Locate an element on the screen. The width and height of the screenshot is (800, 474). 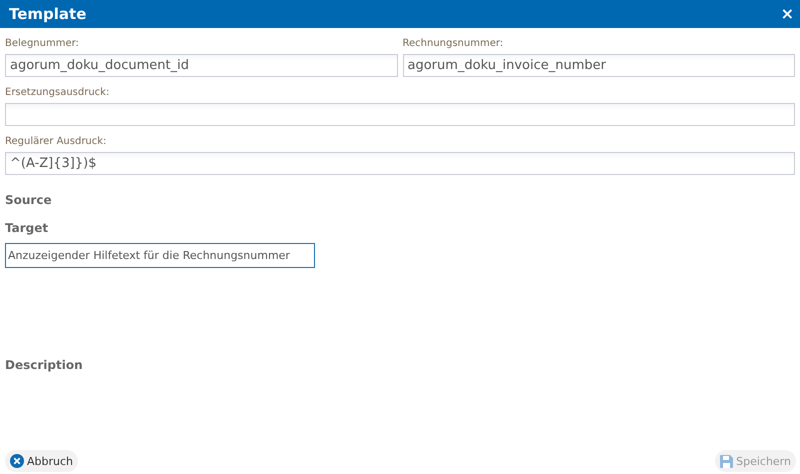
text-field is located at coordinates (400, 114).